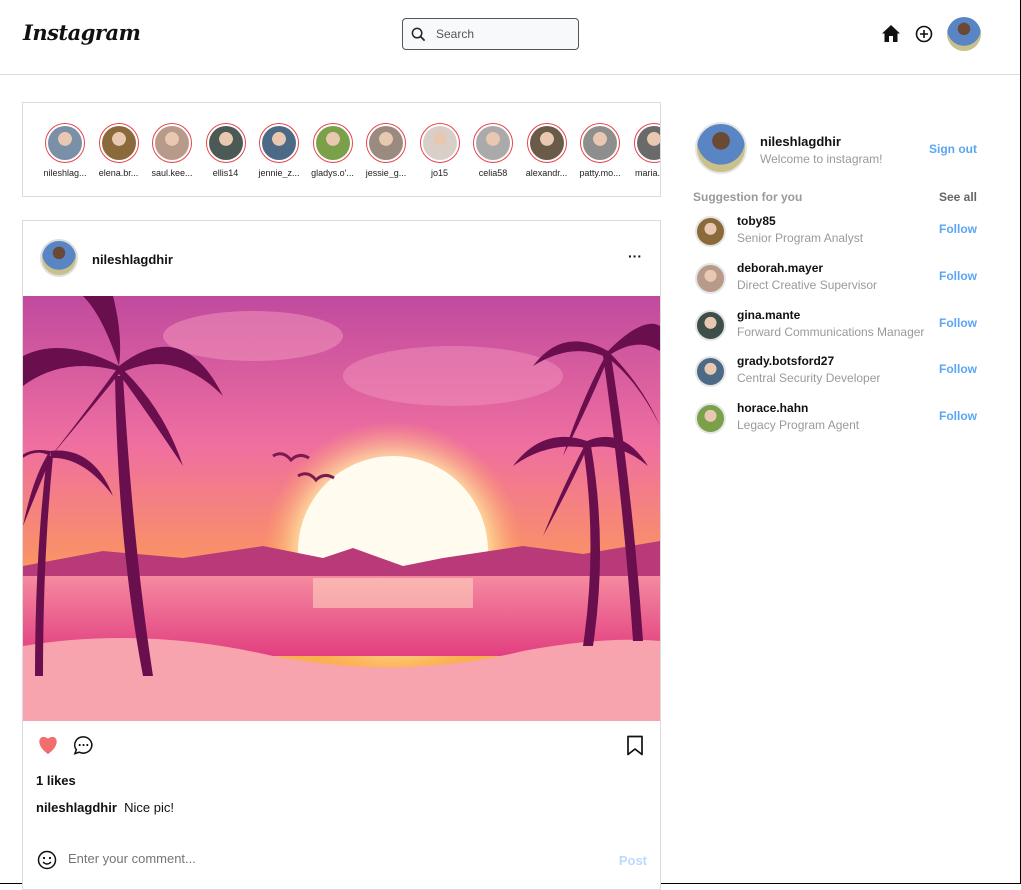 The image size is (1021, 890). What do you see at coordinates (82, 32) in the screenshot?
I see `instagram-logo: Instagram` at bounding box center [82, 32].